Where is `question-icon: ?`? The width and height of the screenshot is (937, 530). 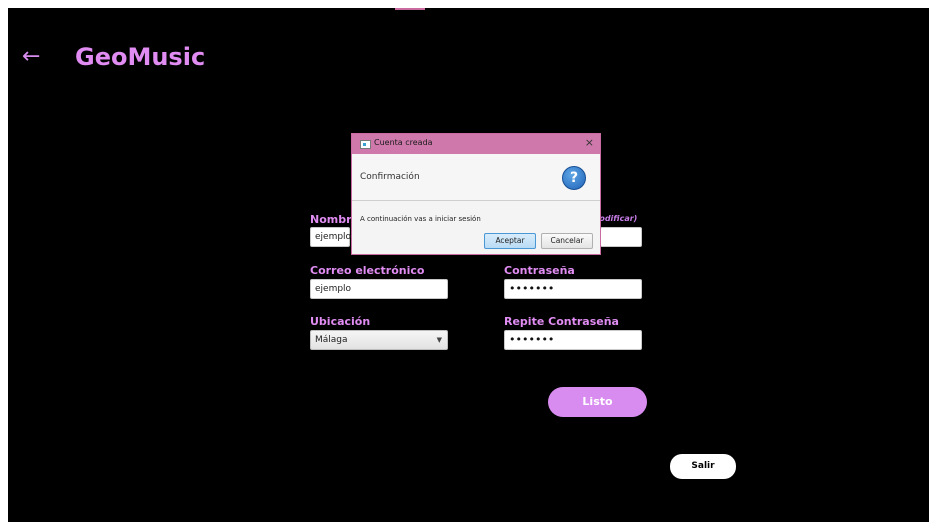
question-icon: ? is located at coordinates (574, 178).